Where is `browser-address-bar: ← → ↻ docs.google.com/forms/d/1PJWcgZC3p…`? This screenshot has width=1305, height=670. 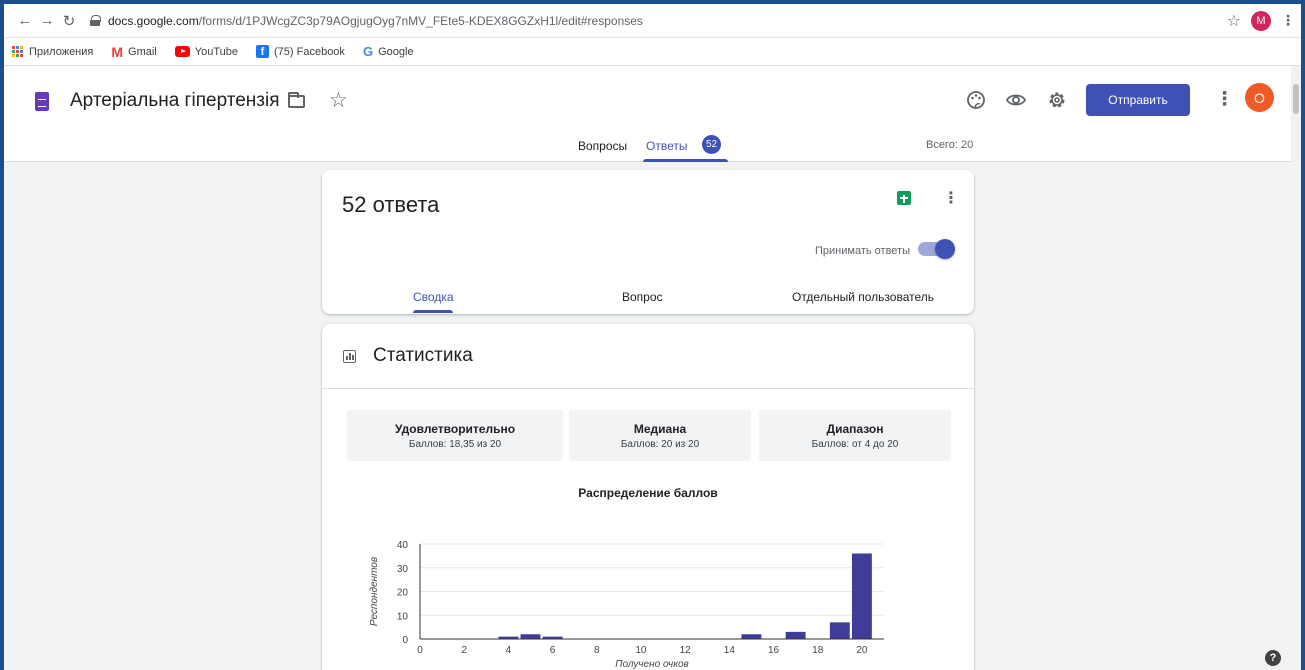 browser-address-bar: ← → ↻ docs.google.com/forms/d/1PJWcgZC3p… is located at coordinates (652, 21).